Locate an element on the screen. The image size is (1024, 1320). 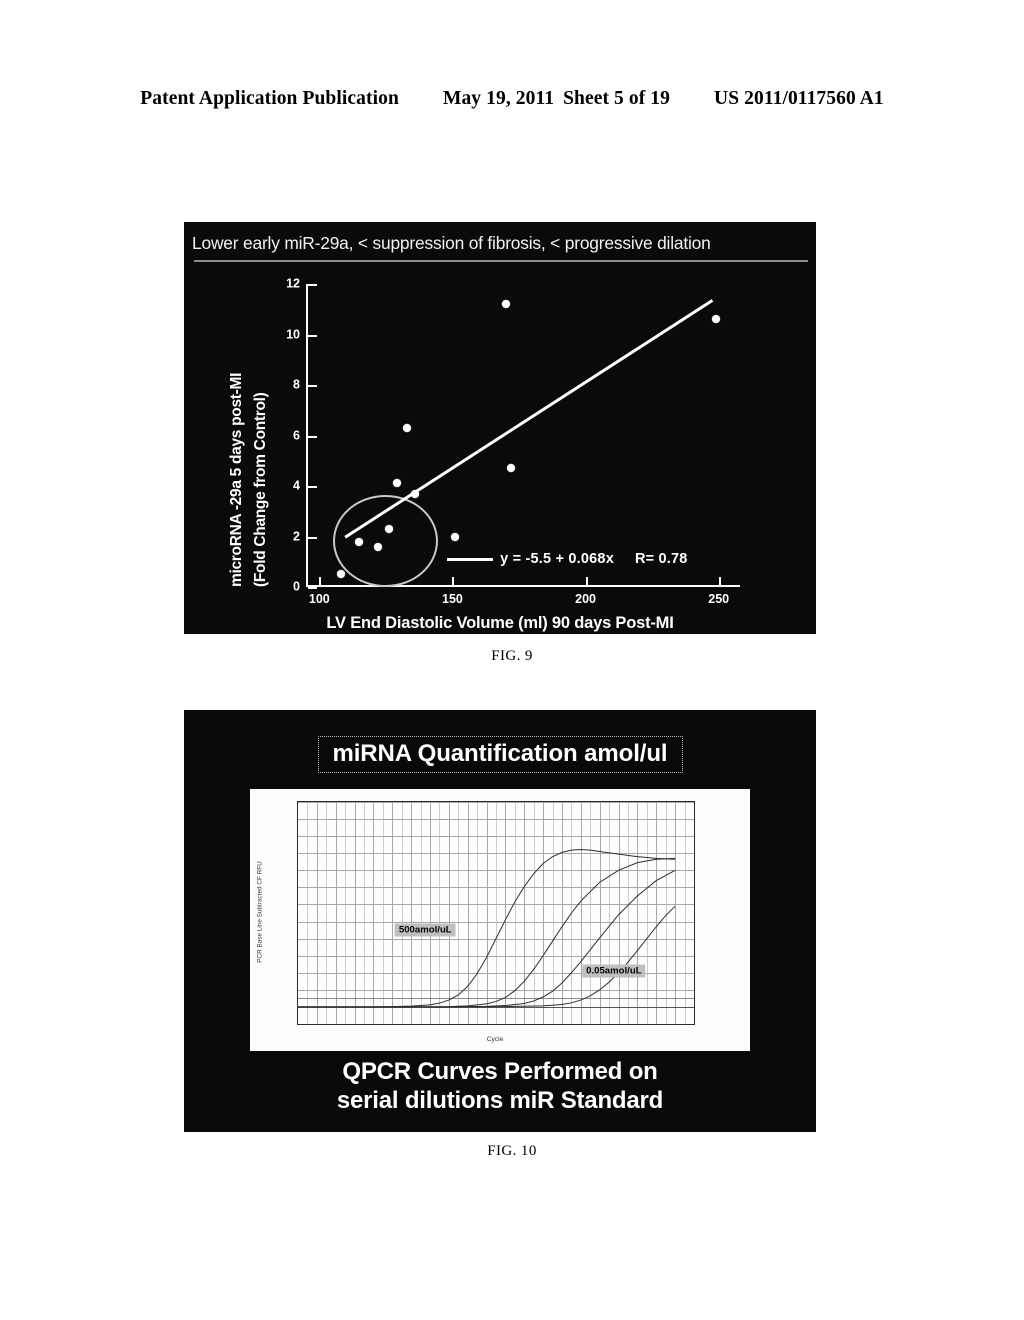
qpcr-y-axis-label-text: PCR Base Line Subtracted CF RFU is located at coordinates (260, 912).